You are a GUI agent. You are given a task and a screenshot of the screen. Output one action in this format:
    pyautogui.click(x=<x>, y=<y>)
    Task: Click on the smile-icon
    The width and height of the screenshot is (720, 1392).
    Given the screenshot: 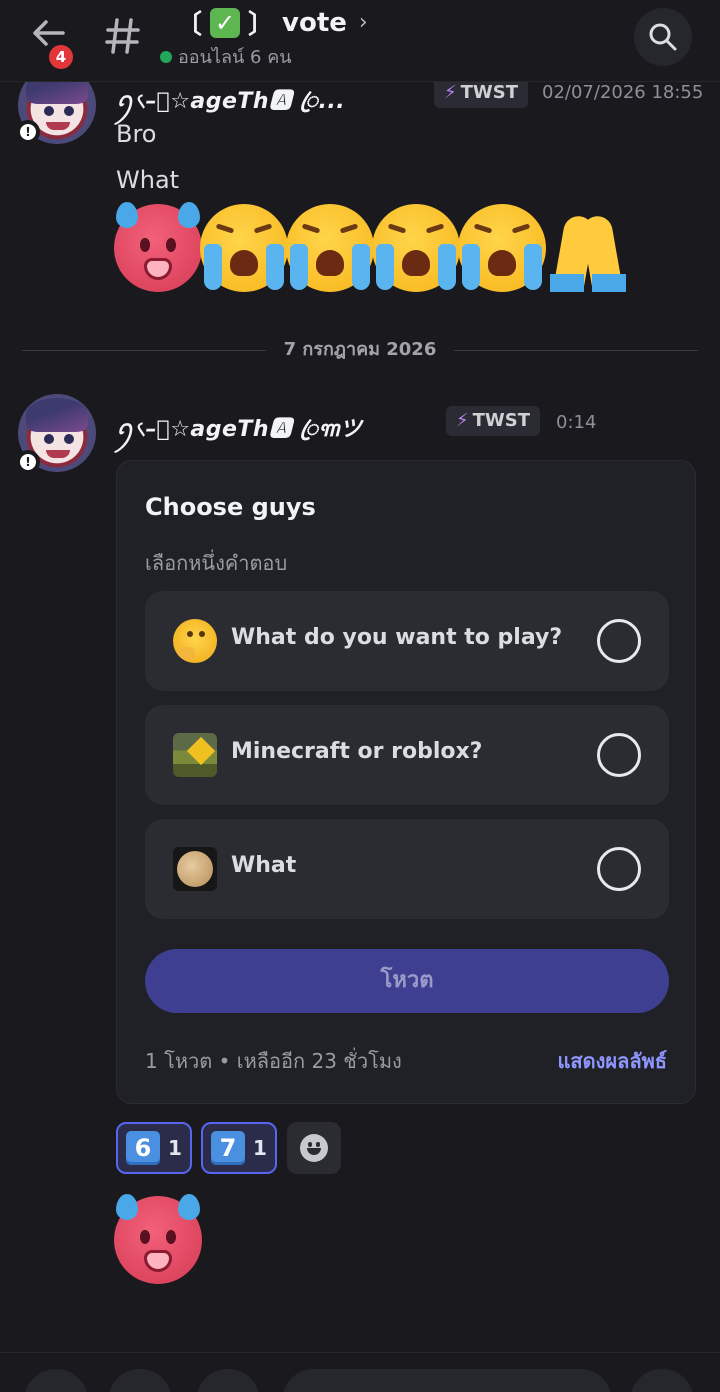 What is the action you would take?
    pyautogui.click(x=314, y=1148)
    